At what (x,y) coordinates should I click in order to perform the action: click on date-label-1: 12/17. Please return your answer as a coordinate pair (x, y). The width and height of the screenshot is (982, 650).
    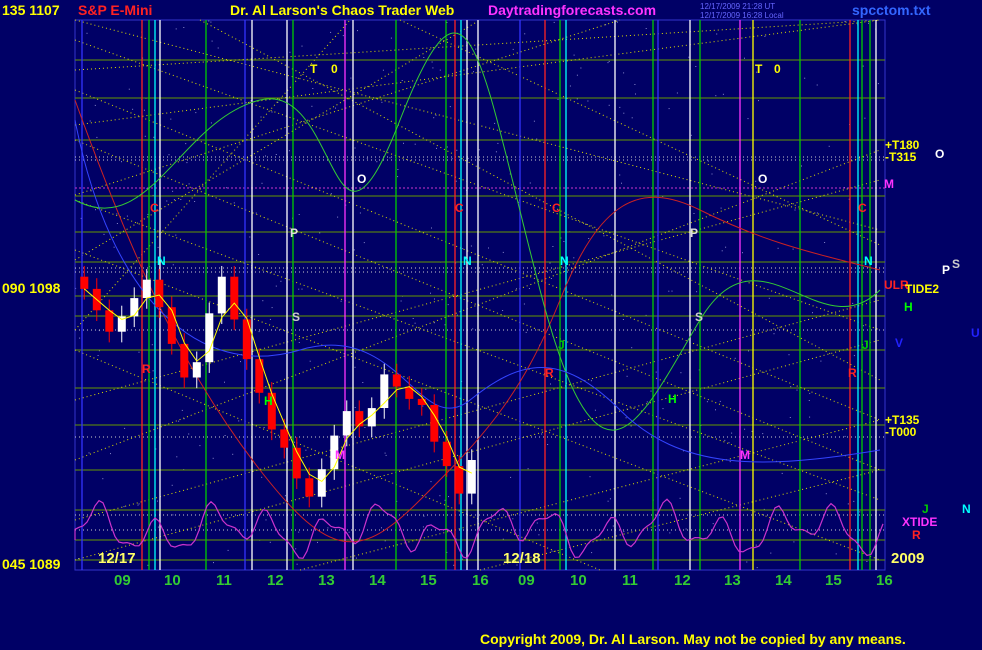
    Looking at the image, I should click on (117, 558).